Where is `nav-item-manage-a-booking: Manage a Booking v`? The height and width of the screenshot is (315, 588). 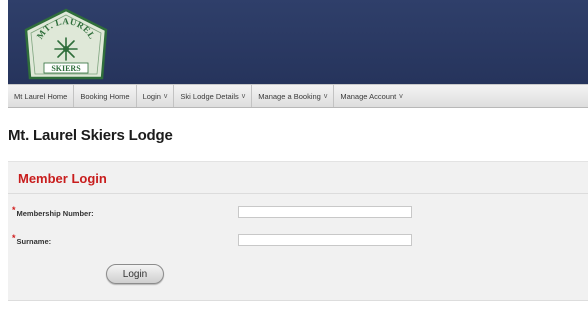
nav-item-manage-a-booking: Manage a Booking v is located at coordinates (293, 96).